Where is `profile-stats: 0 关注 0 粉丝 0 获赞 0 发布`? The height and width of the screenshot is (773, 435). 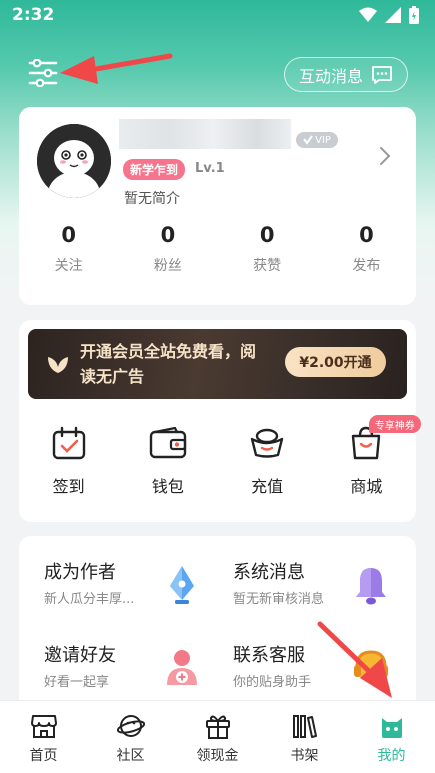 profile-stats: 0 关注 0 粉丝 0 获赞 0 发布 is located at coordinates (217, 249).